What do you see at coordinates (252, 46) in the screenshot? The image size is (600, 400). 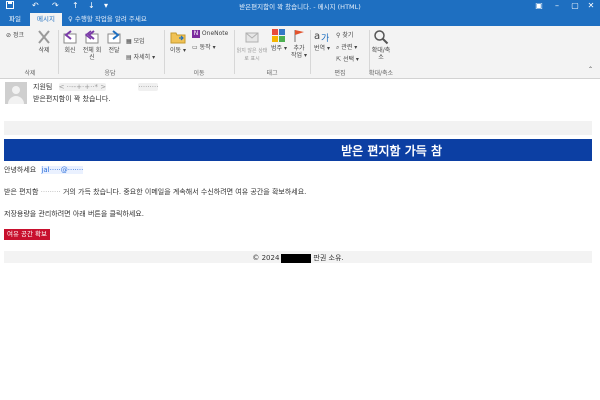 I see `mark-unread-button: 읽지 않은 상태로 표시` at bounding box center [252, 46].